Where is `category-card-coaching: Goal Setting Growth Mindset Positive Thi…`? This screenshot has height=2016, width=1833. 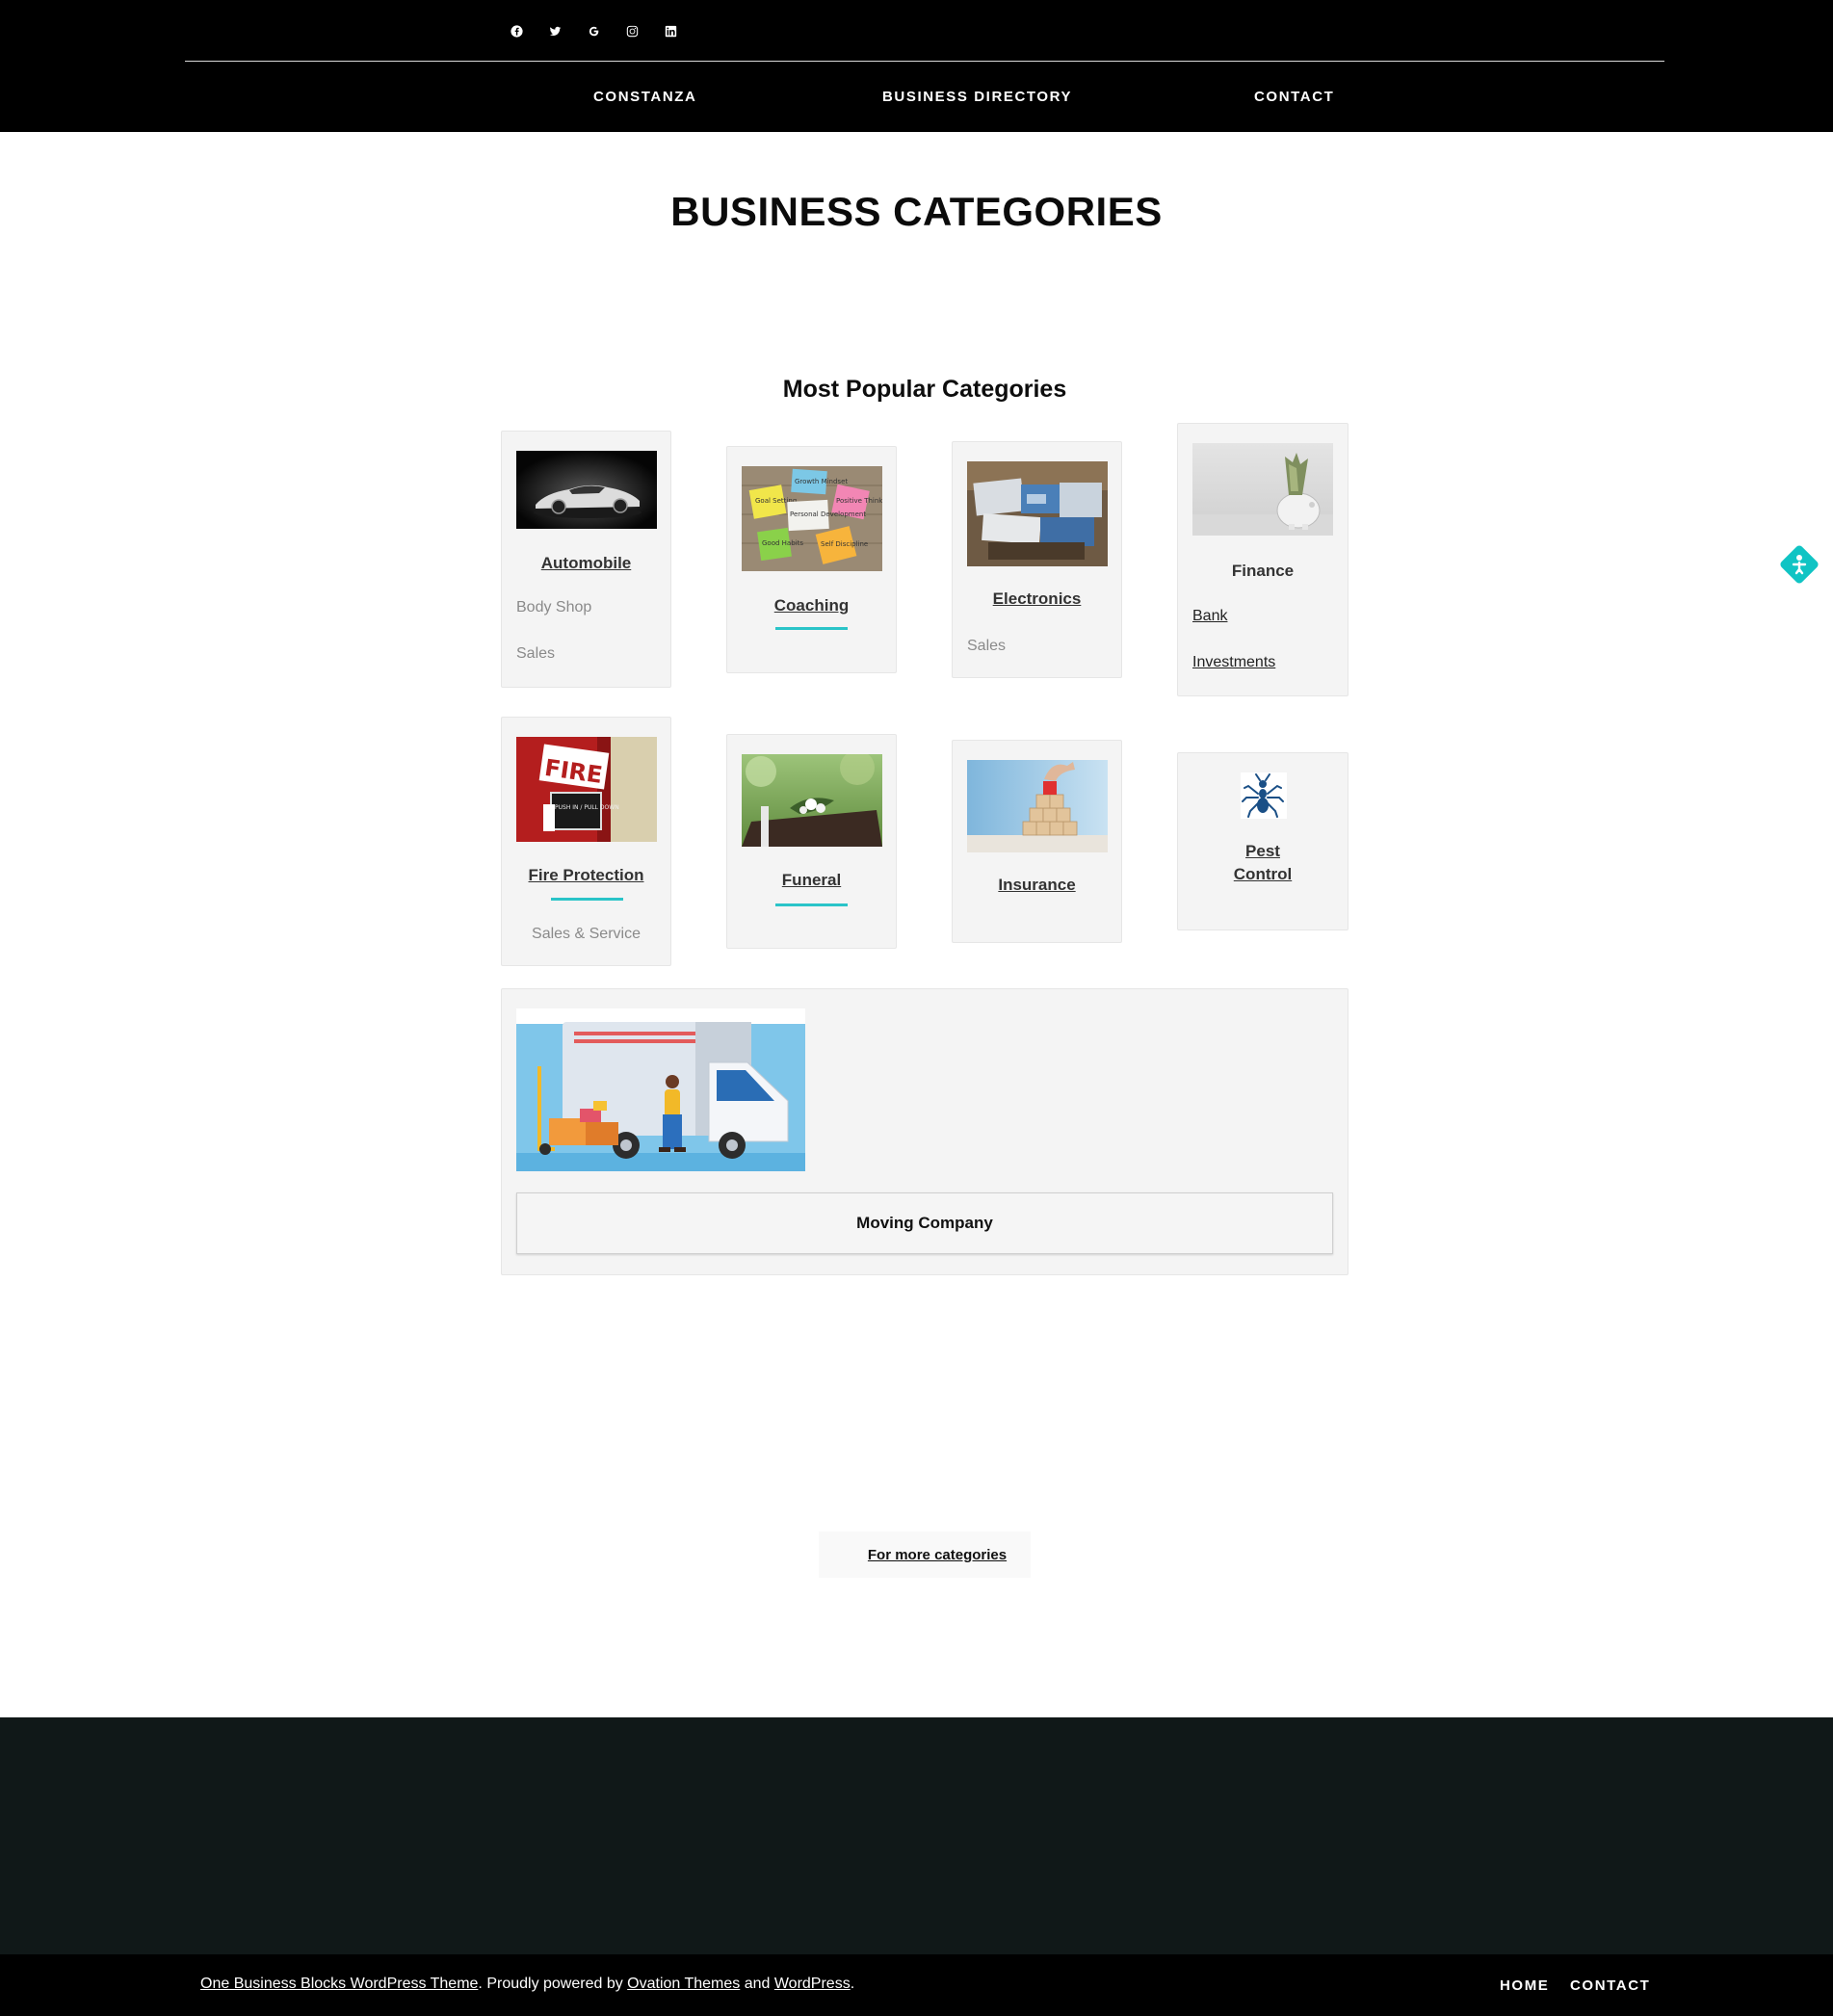 category-card-coaching: Goal Setting Growth Mindset Positive Thi… is located at coordinates (812, 559).